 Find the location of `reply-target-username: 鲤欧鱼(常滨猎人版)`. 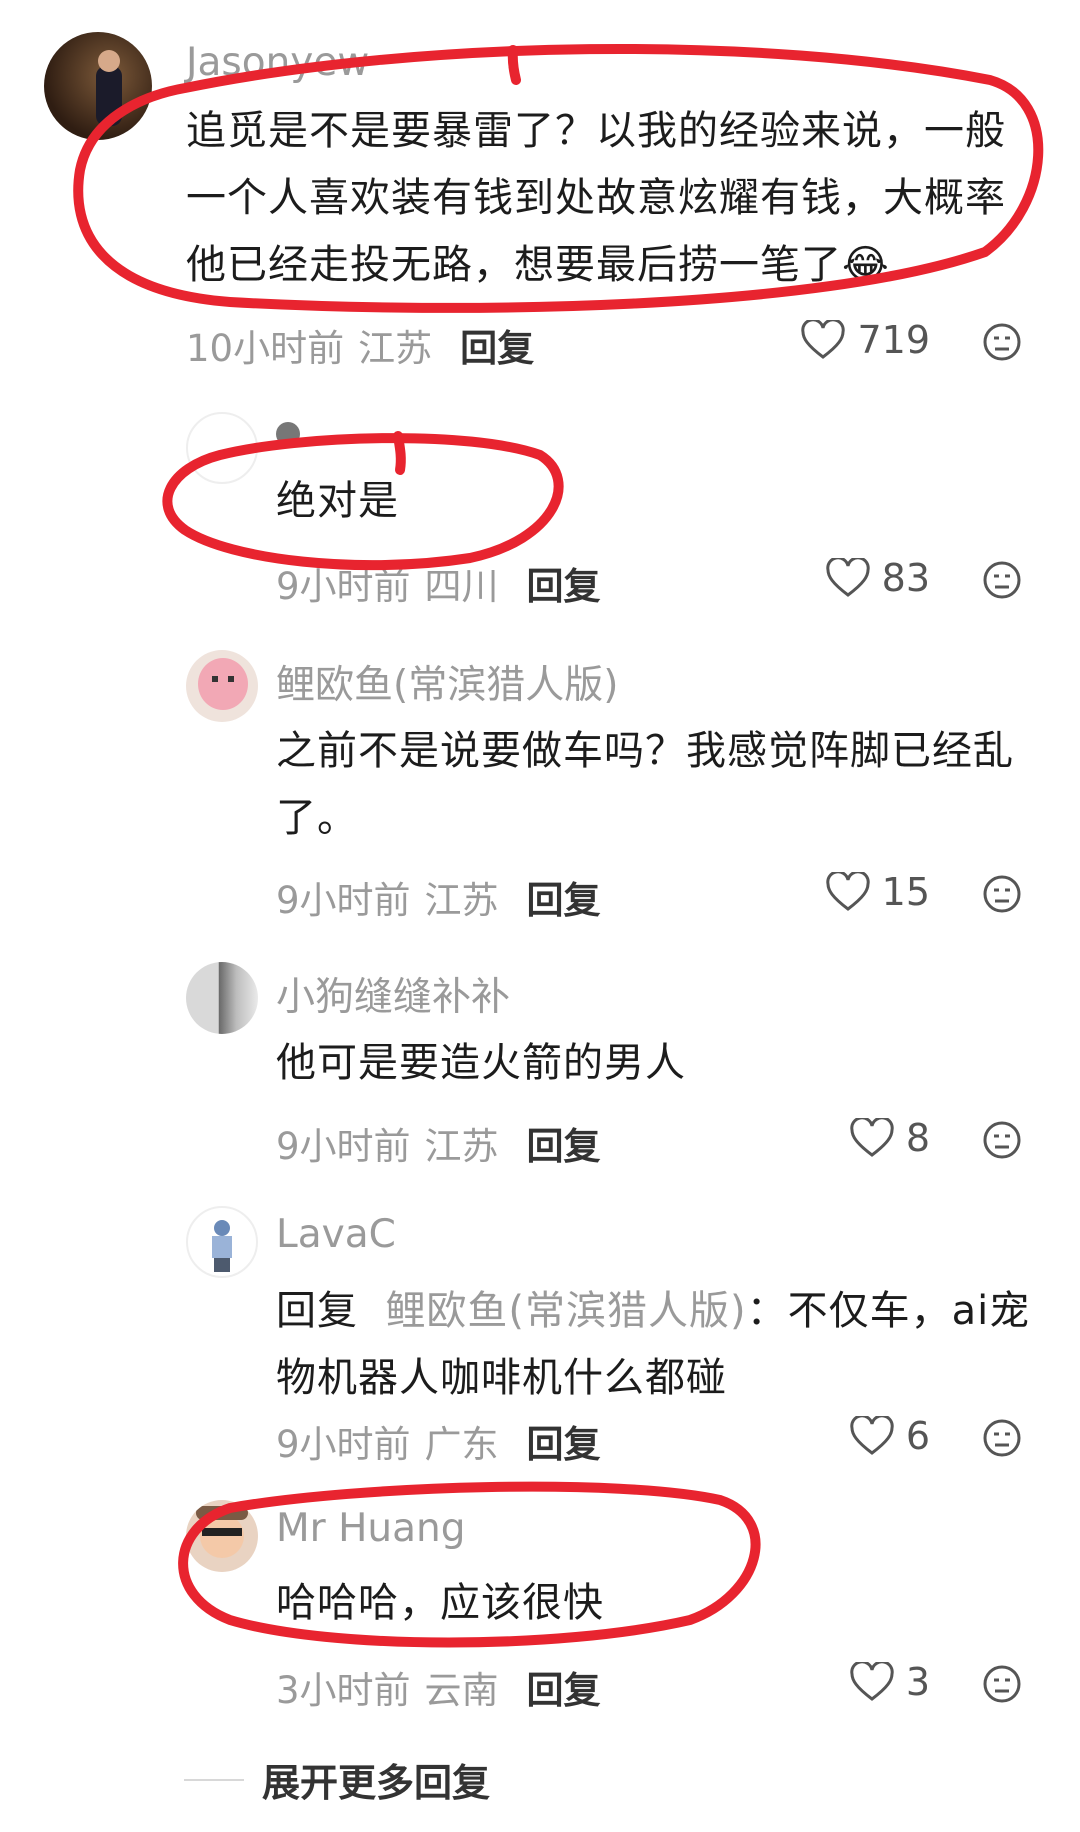

reply-target-username: 鲤欧鱼(常滨猎人版) is located at coordinates (565, 1311).